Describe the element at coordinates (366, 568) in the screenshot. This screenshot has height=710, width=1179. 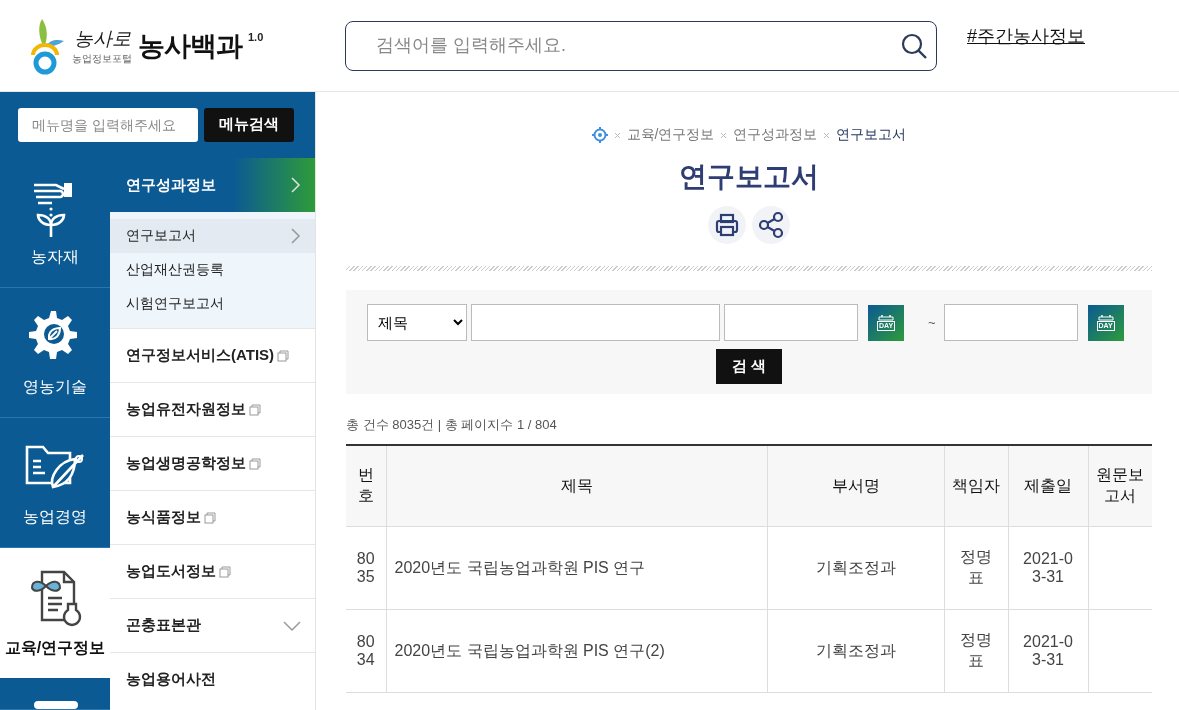
I see `table-cell: 8035` at that location.